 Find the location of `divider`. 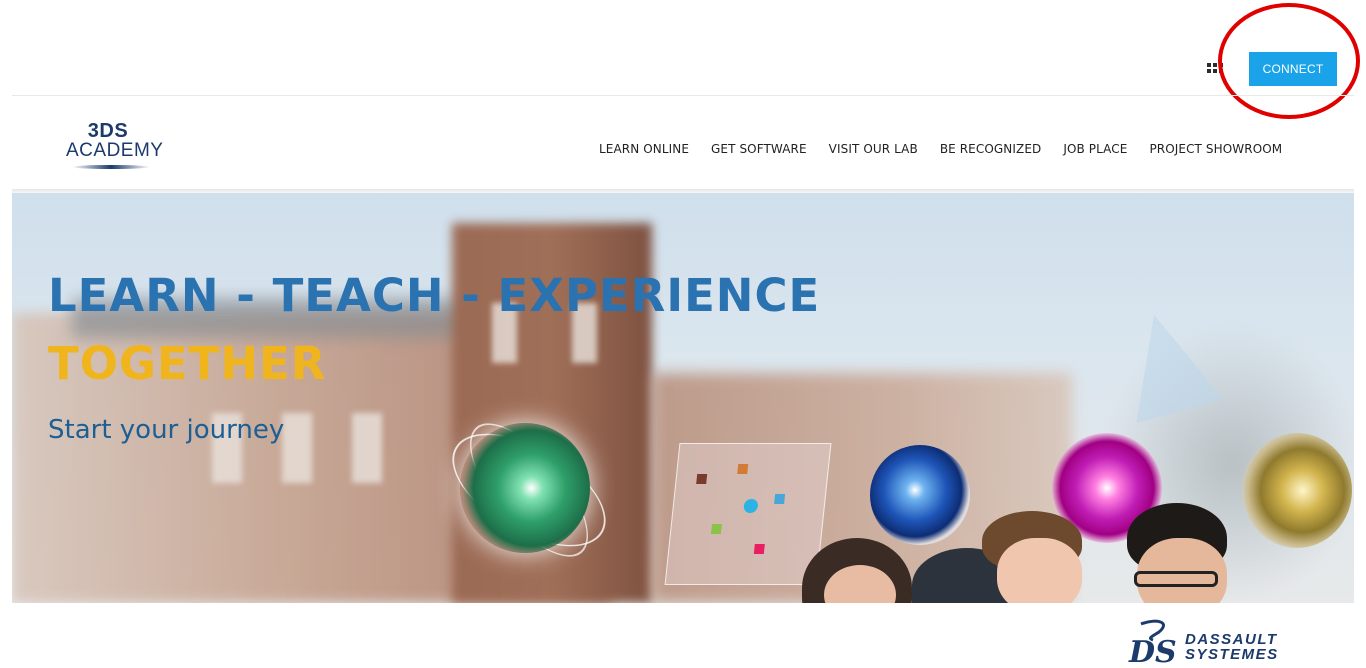

divider is located at coordinates (683, 95).